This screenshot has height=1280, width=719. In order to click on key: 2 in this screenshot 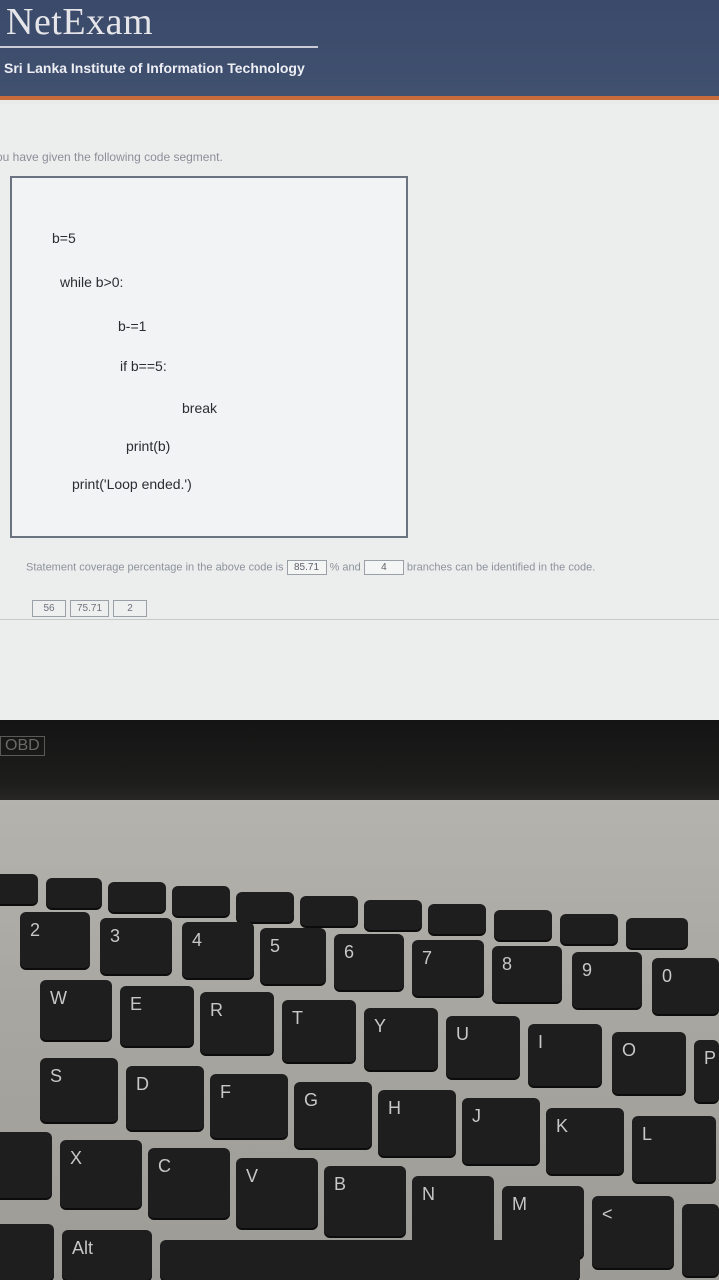, I will do `click(55, 940)`.